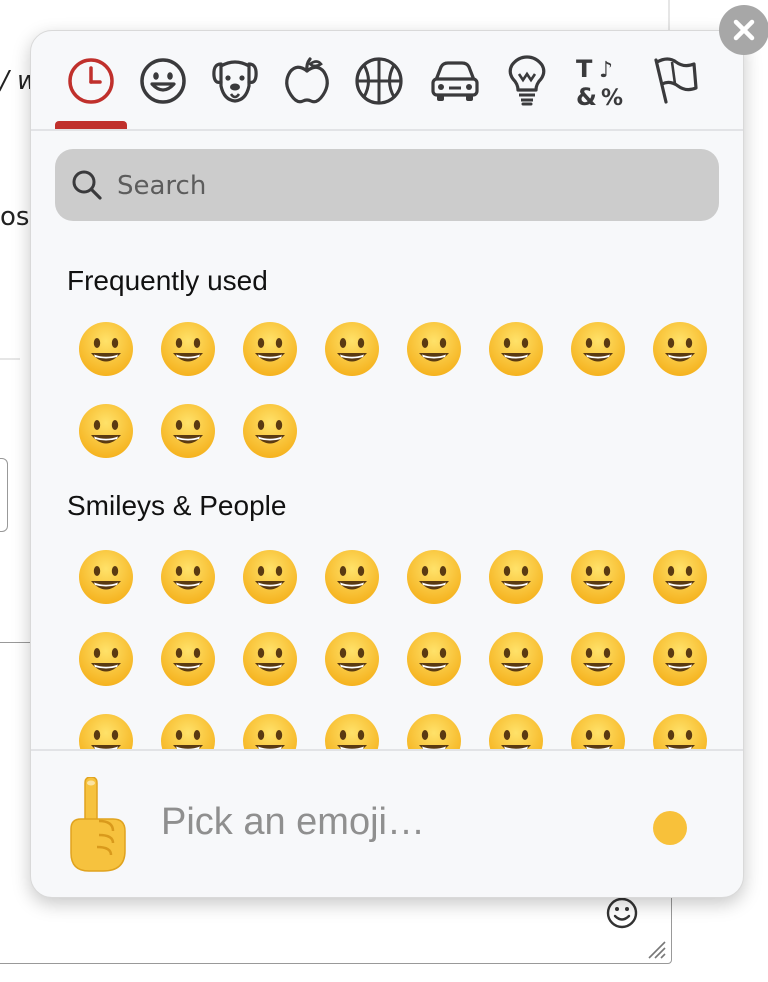  I want to click on melting-face-icon, so click(270, 659).